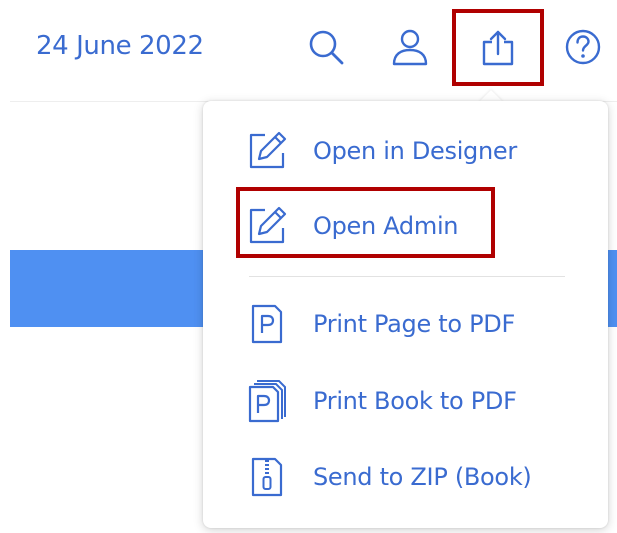 Image resolution: width=617 pixels, height=533 pixels. What do you see at coordinates (422, 477) in the screenshot?
I see `menu-item-label: Send to ZIP (Book)` at bounding box center [422, 477].